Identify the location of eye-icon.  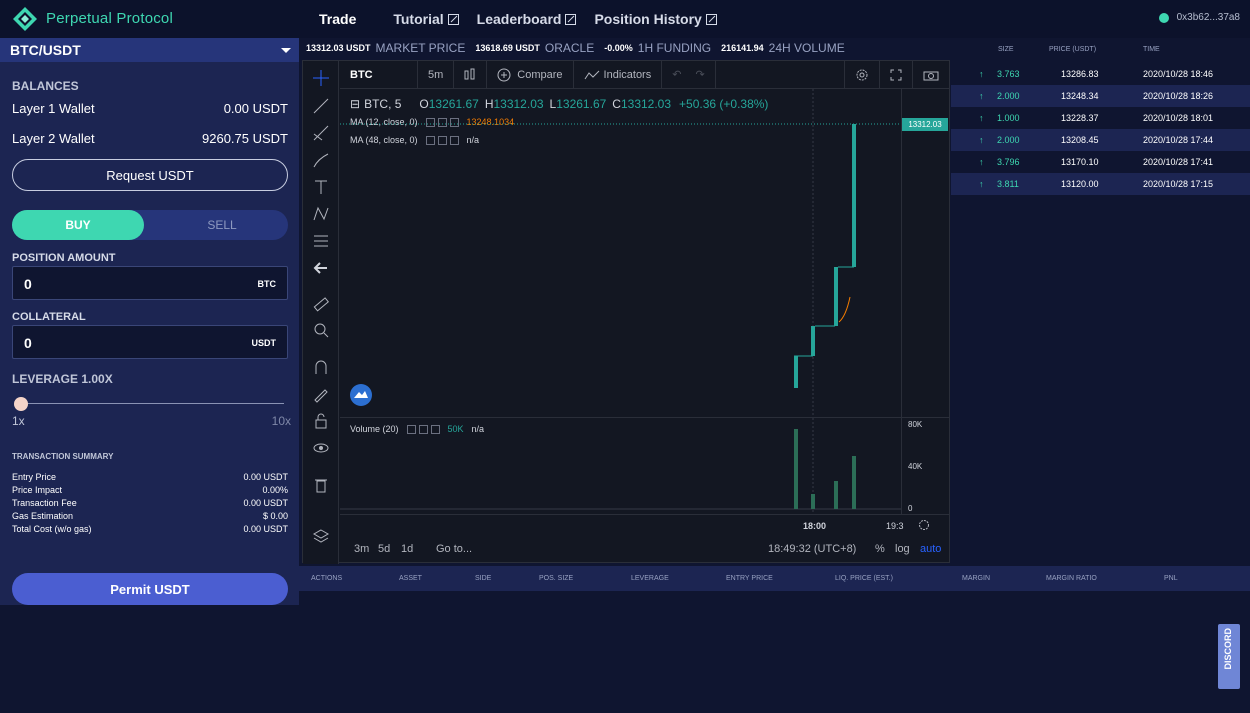
(321, 448).